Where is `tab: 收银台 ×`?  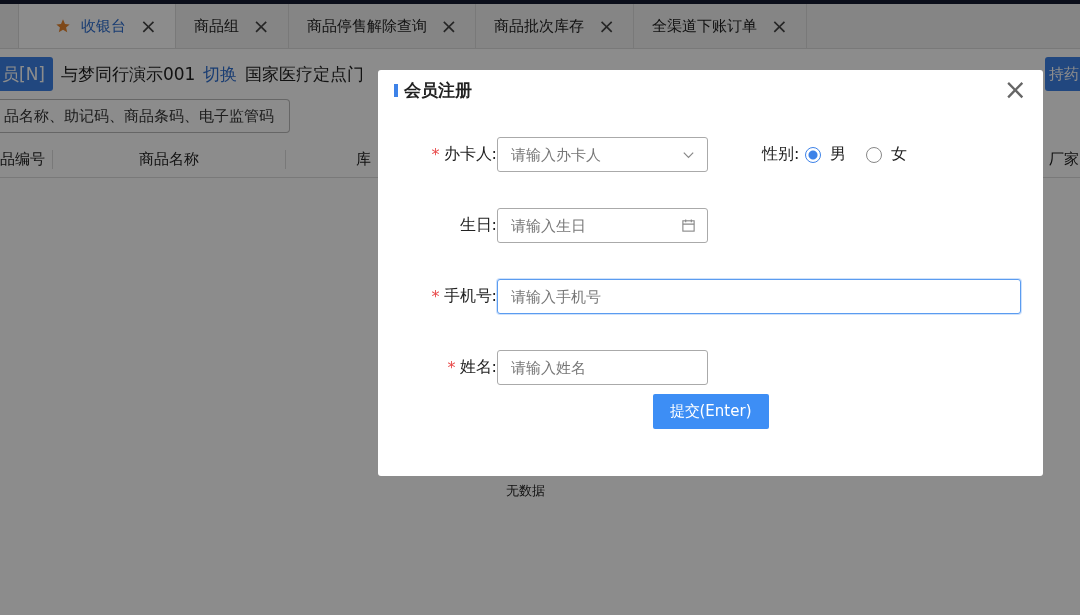
tab: 收银台 × is located at coordinates (97, 26).